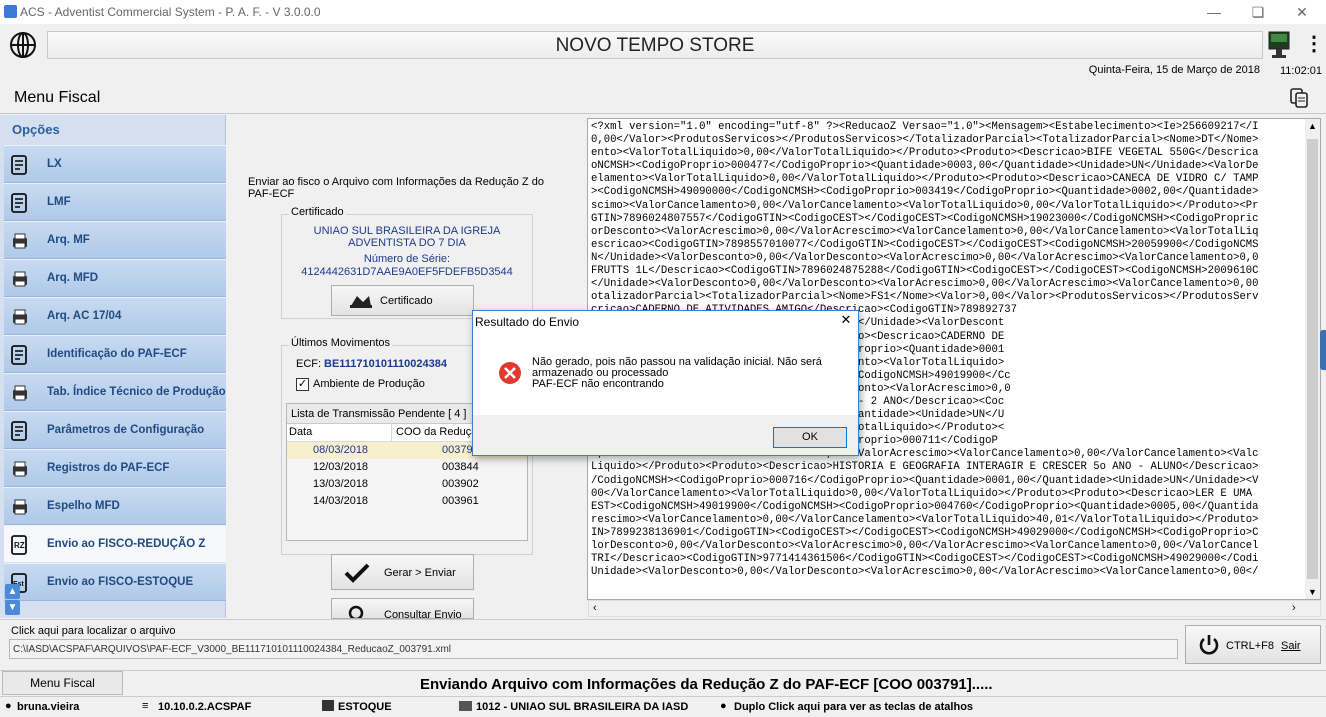 The width and height of the screenshot is (1326, 717). I want to click on status-company: 1012 - UNIAO SUL BRASILEIRA DA IASD, so click(582, 707).